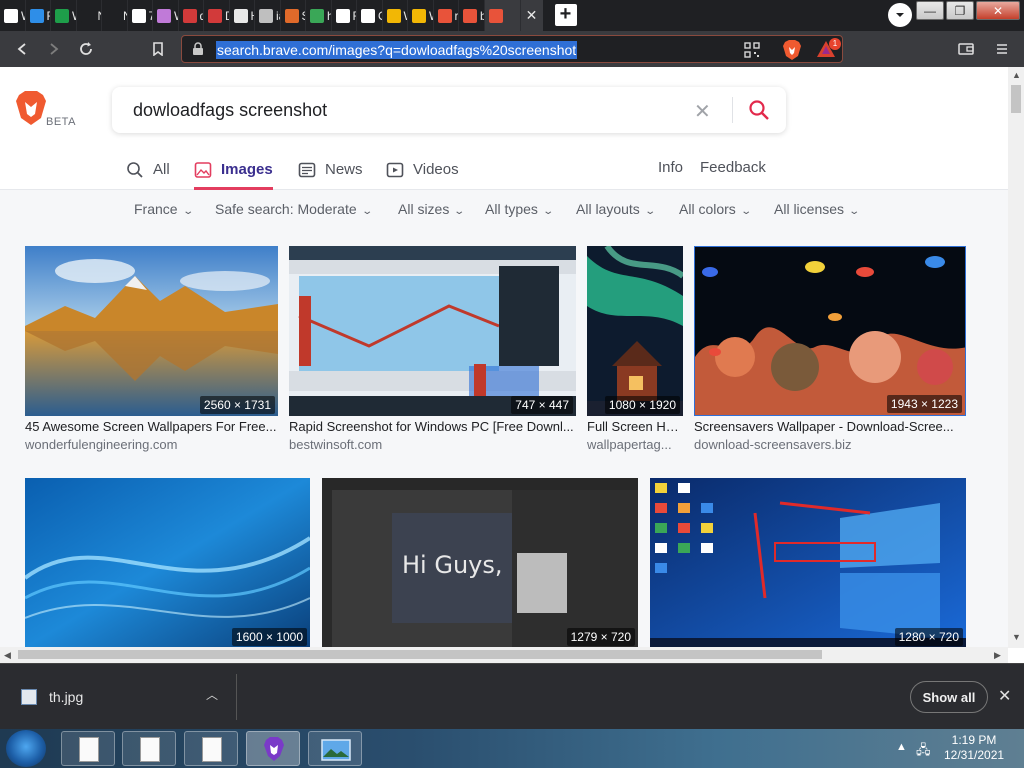 The height and width of the screenshot is (768, 1024). I want to click on brave-shields-icon, so click(792, 50).